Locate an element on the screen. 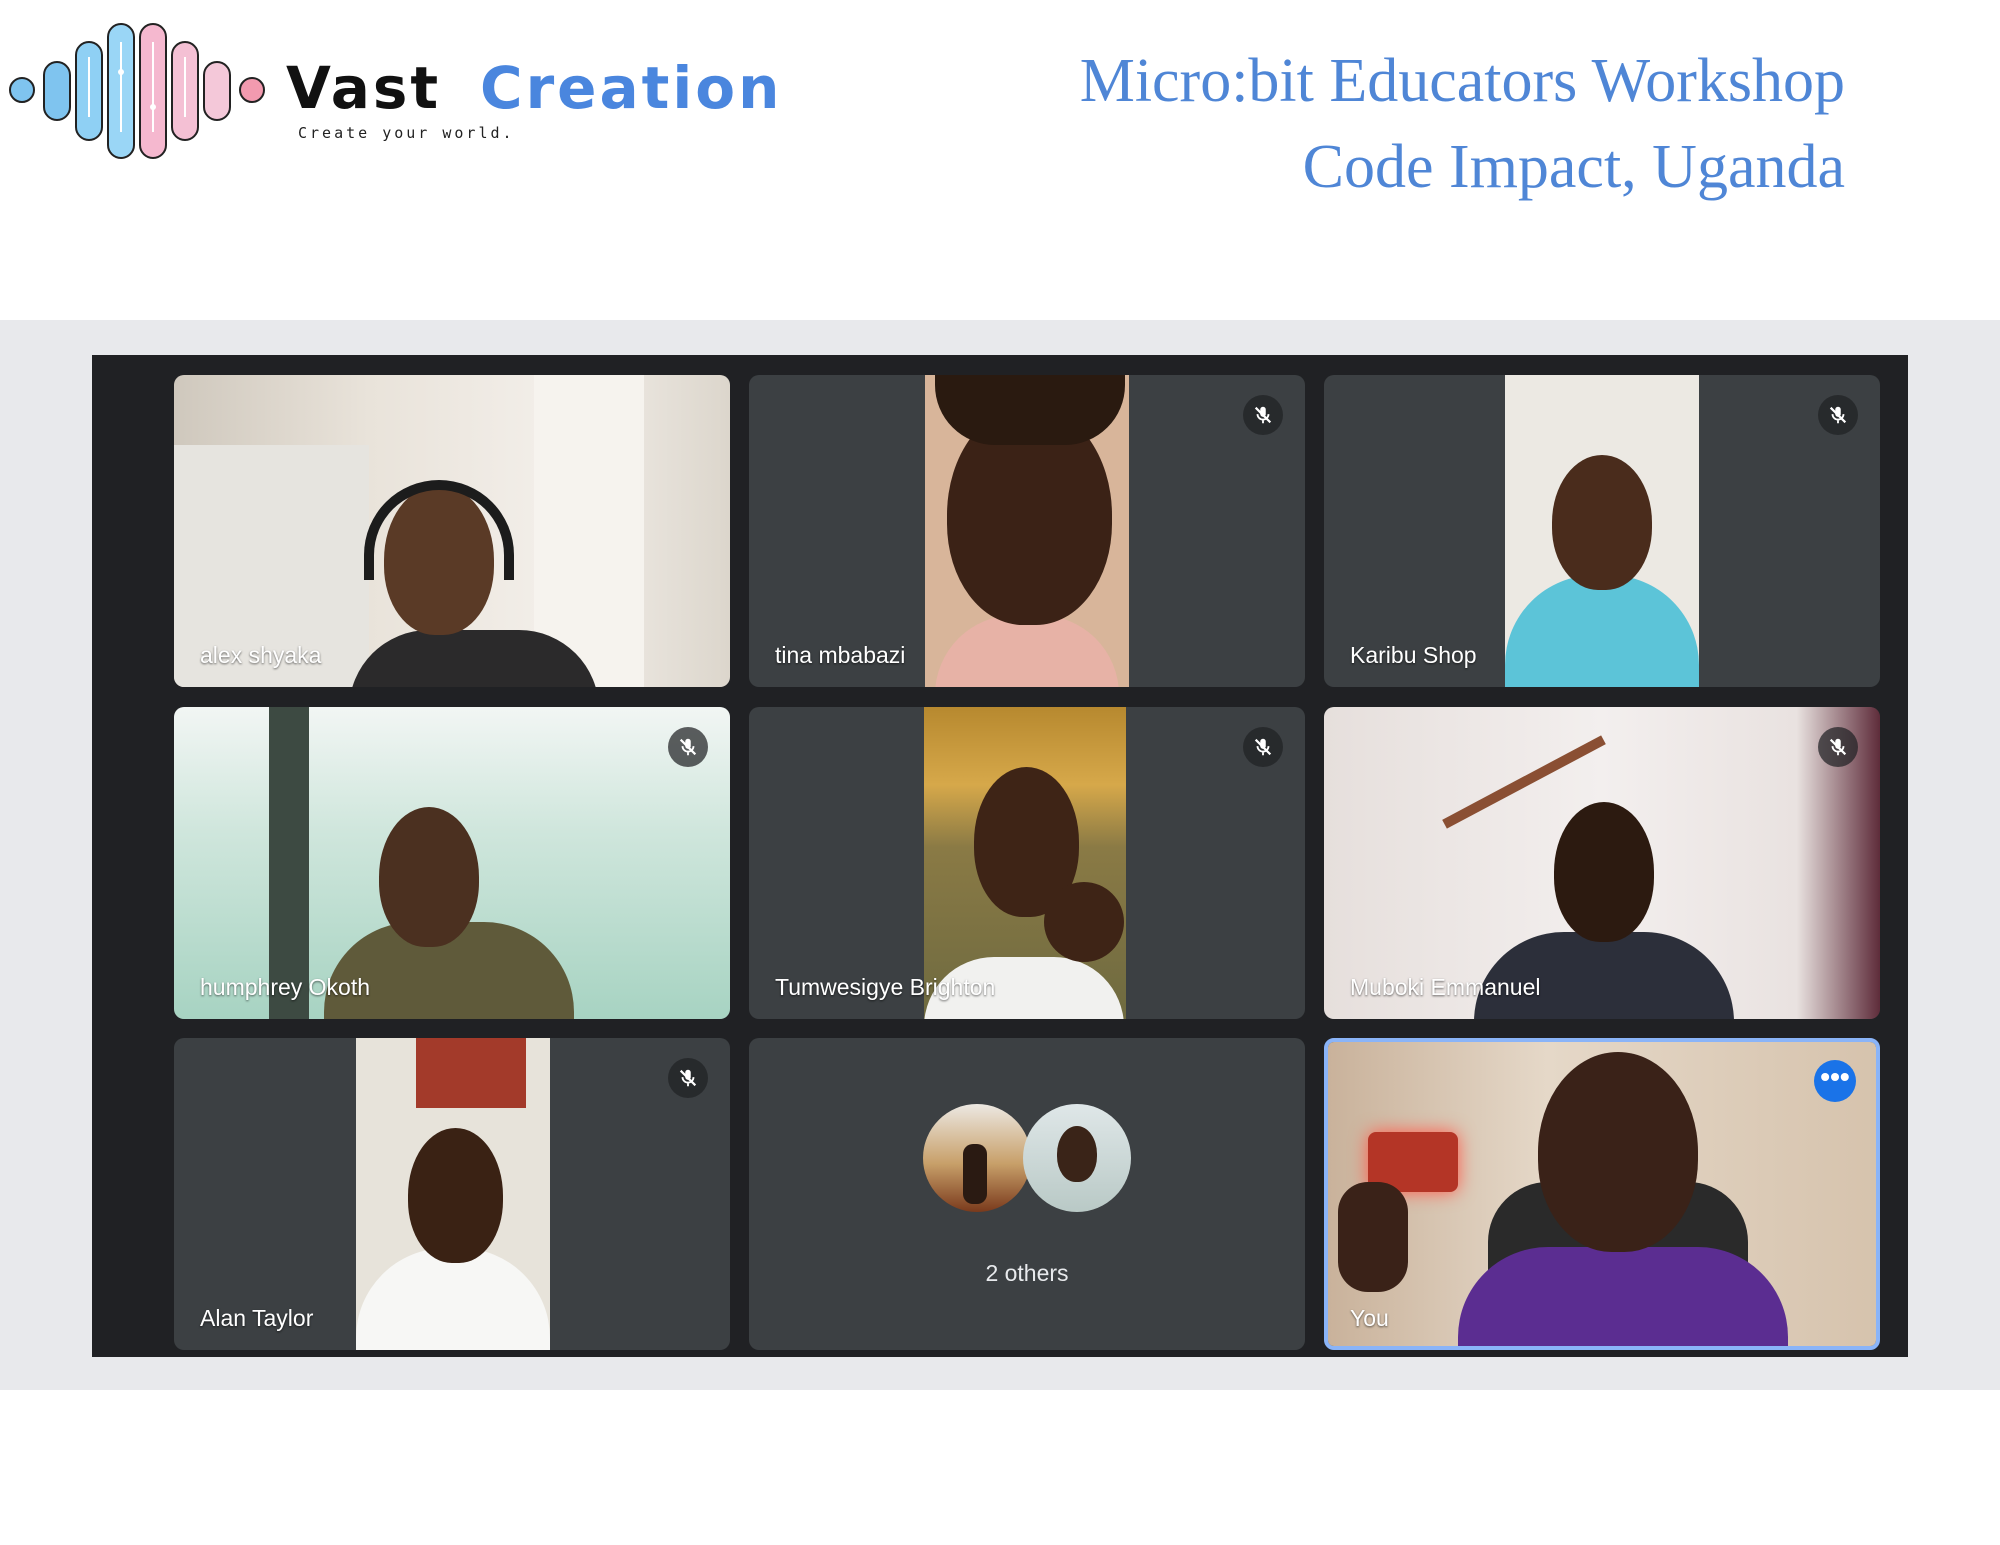  participant-name: tina mbabazi is located at coordinates (840, 655).